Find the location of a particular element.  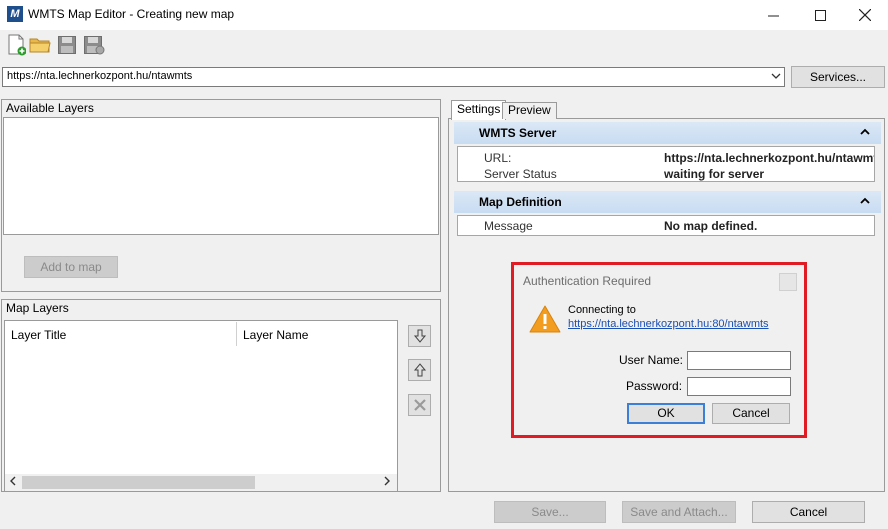

maximize-icon is located at coordinates (820, 15).